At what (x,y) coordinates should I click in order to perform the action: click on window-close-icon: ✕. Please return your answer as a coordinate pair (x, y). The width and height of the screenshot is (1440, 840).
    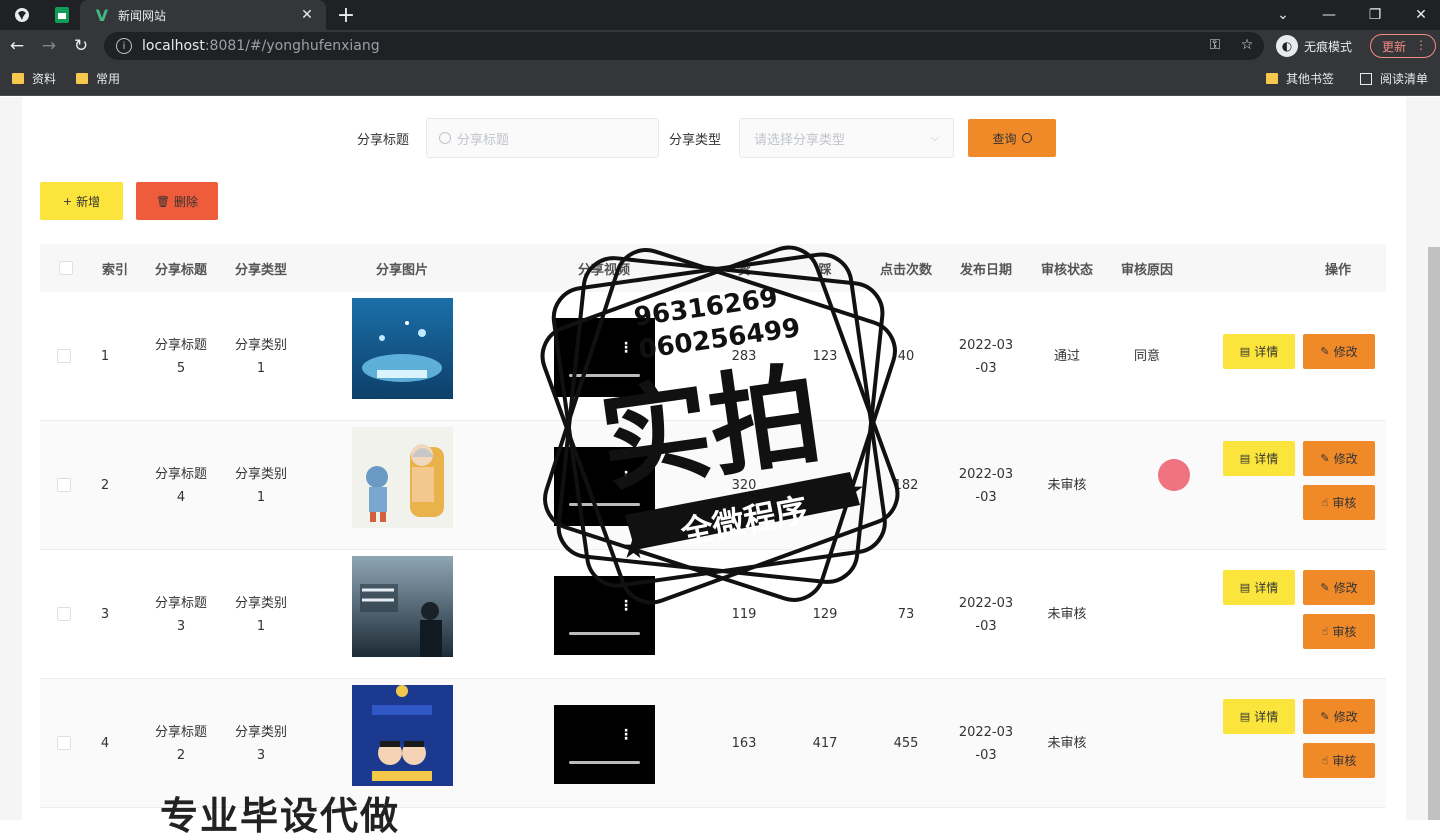
    Looking at the image, I should click on (1419, 15).